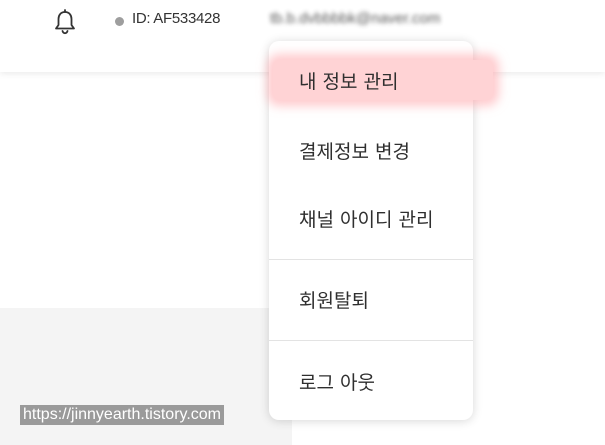  What do you see at coordinates (65, 22) in the screenshot?
I see `bell-icon` at bounding box center [65, 22].